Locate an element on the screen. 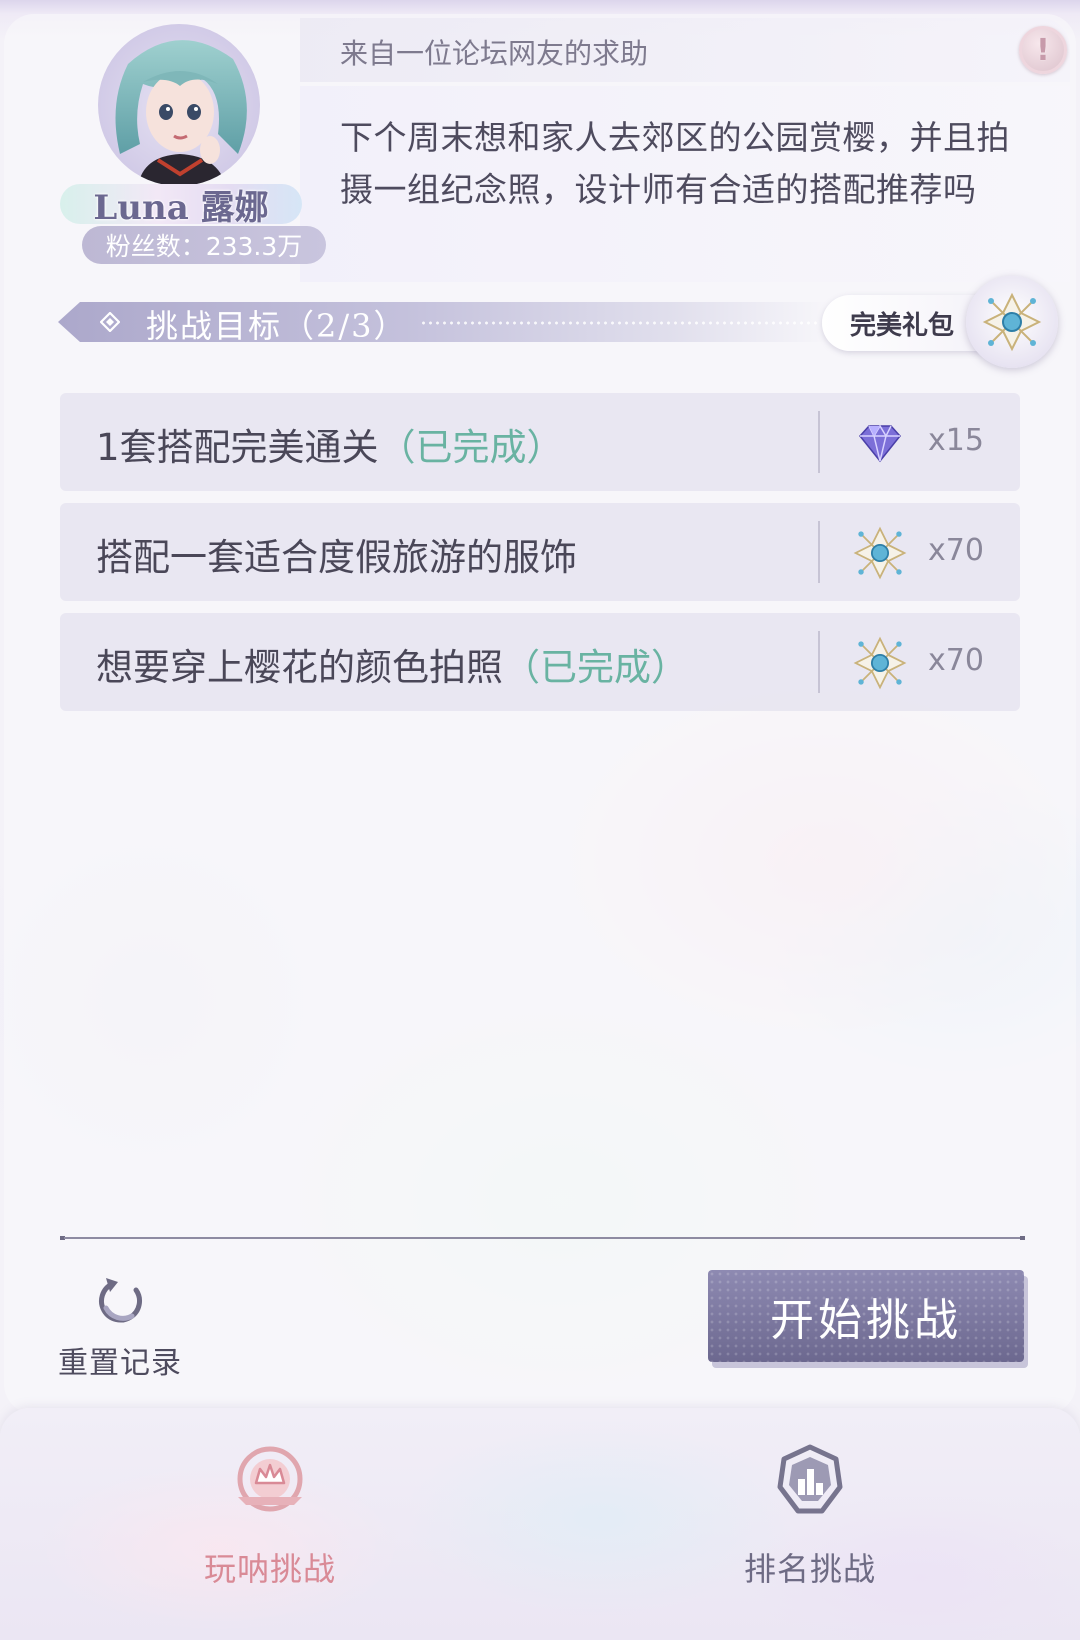 This screenshot has height=1640, width=1080. task-text: 想要穿上樱花的颜色拍照（已完成） is located at coordinates (392, 667).